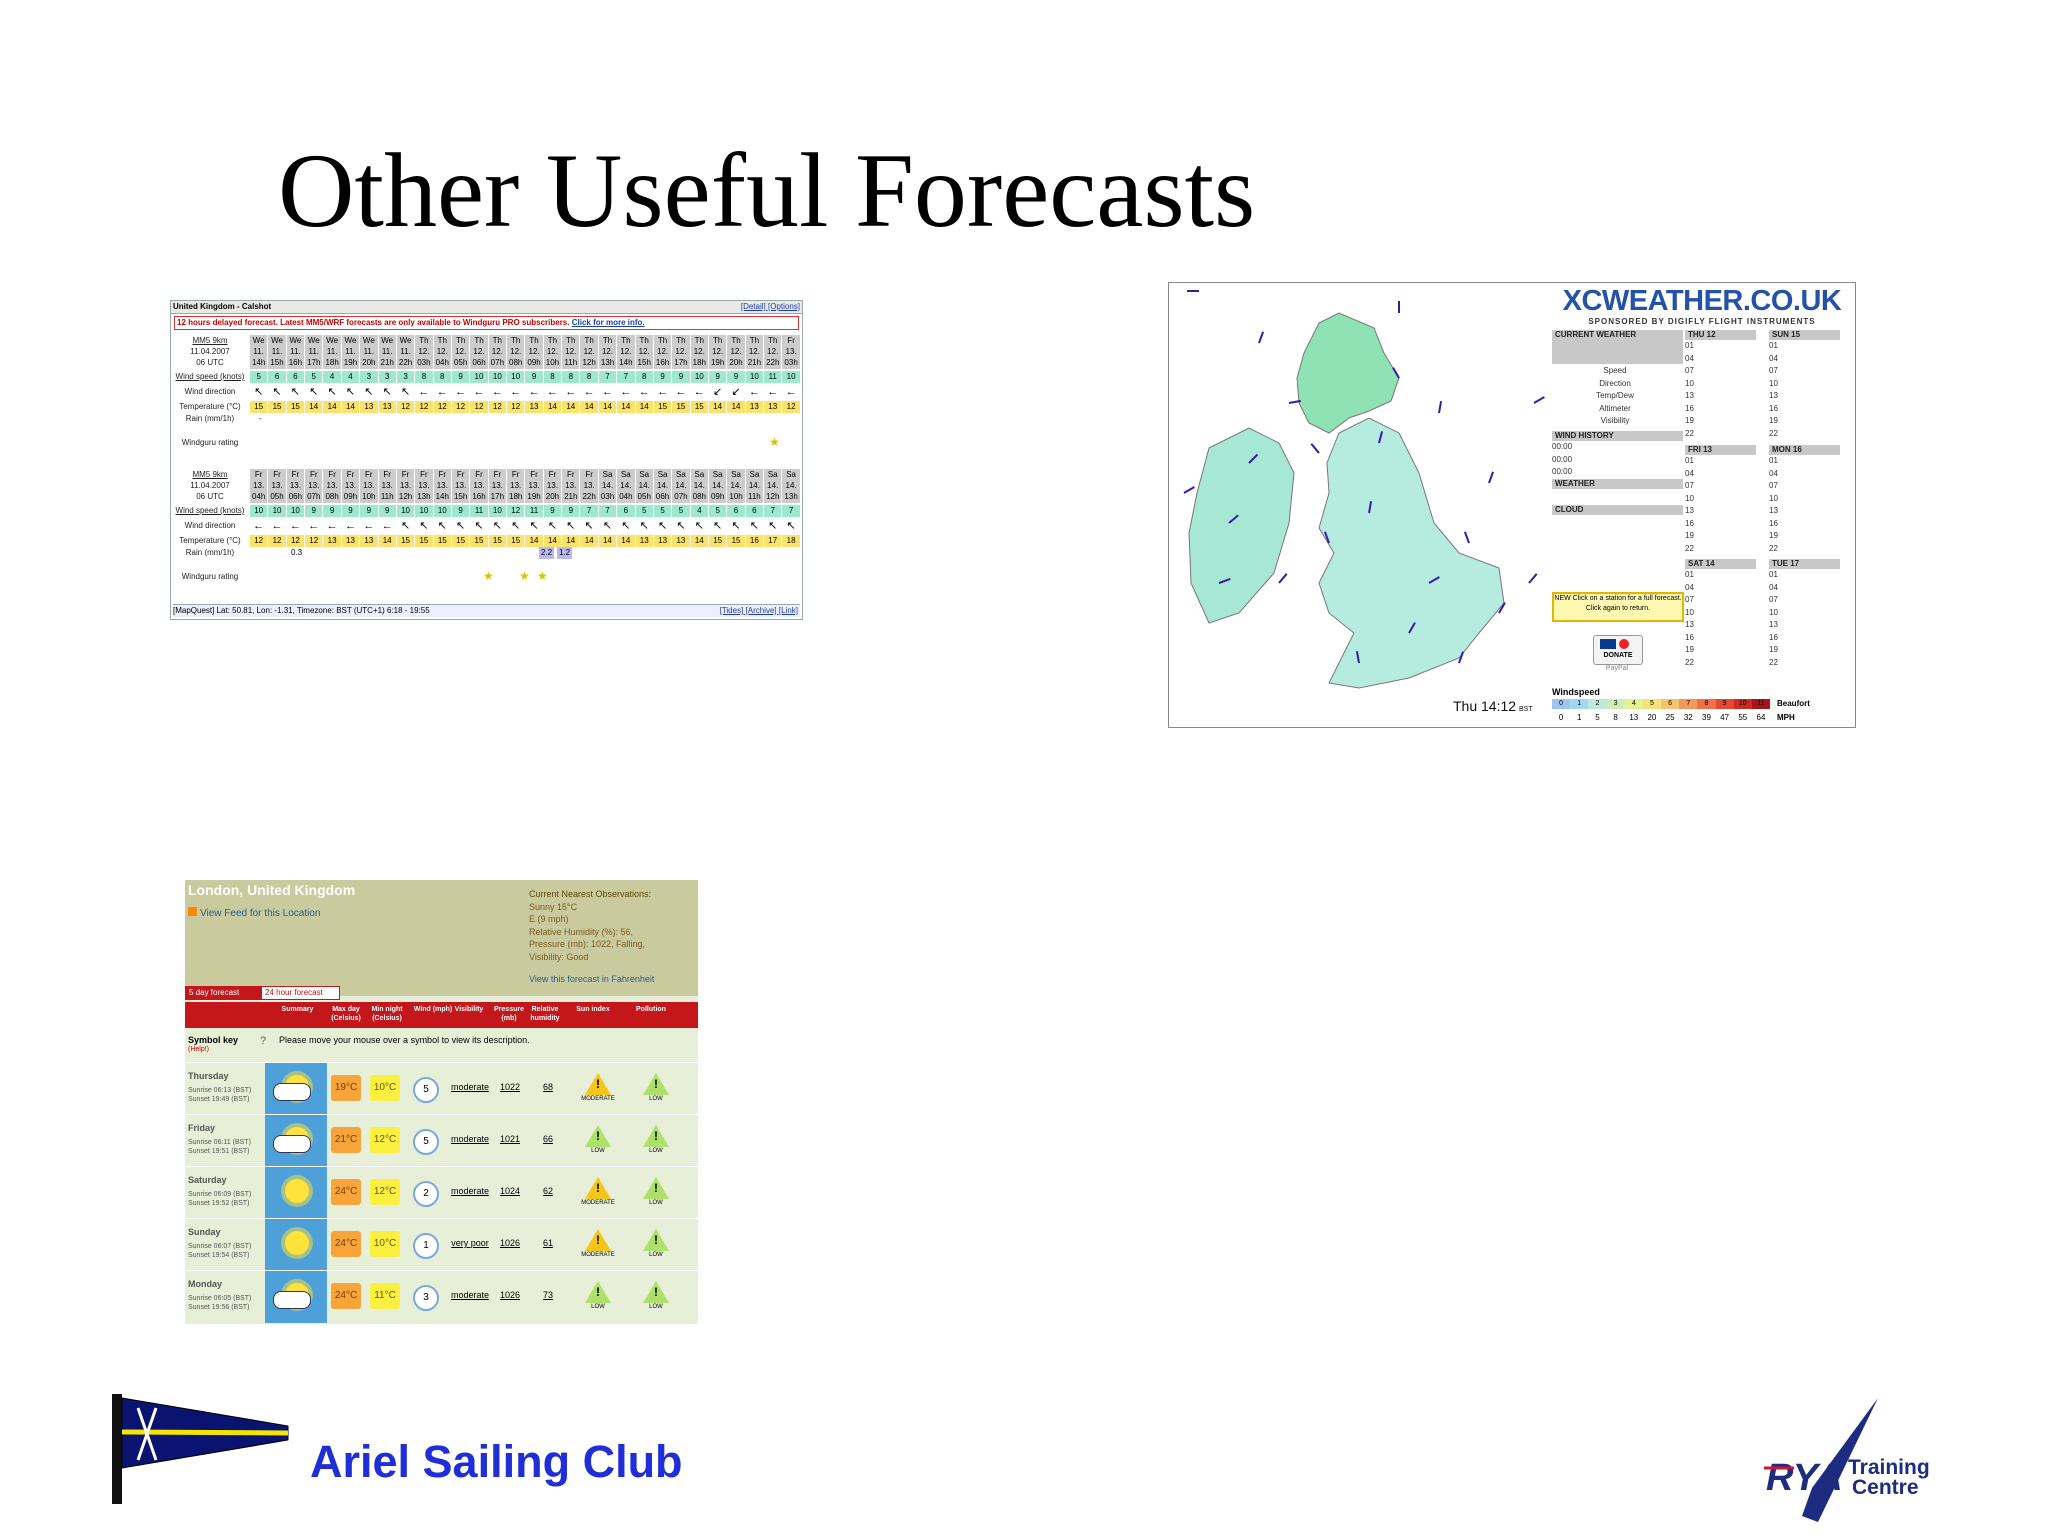 The image size is (2048, 1537). What do you see at coordinates (547, 1243) in the screenshot?
I see `humidity: 61` at bounding box center [547, 1243].